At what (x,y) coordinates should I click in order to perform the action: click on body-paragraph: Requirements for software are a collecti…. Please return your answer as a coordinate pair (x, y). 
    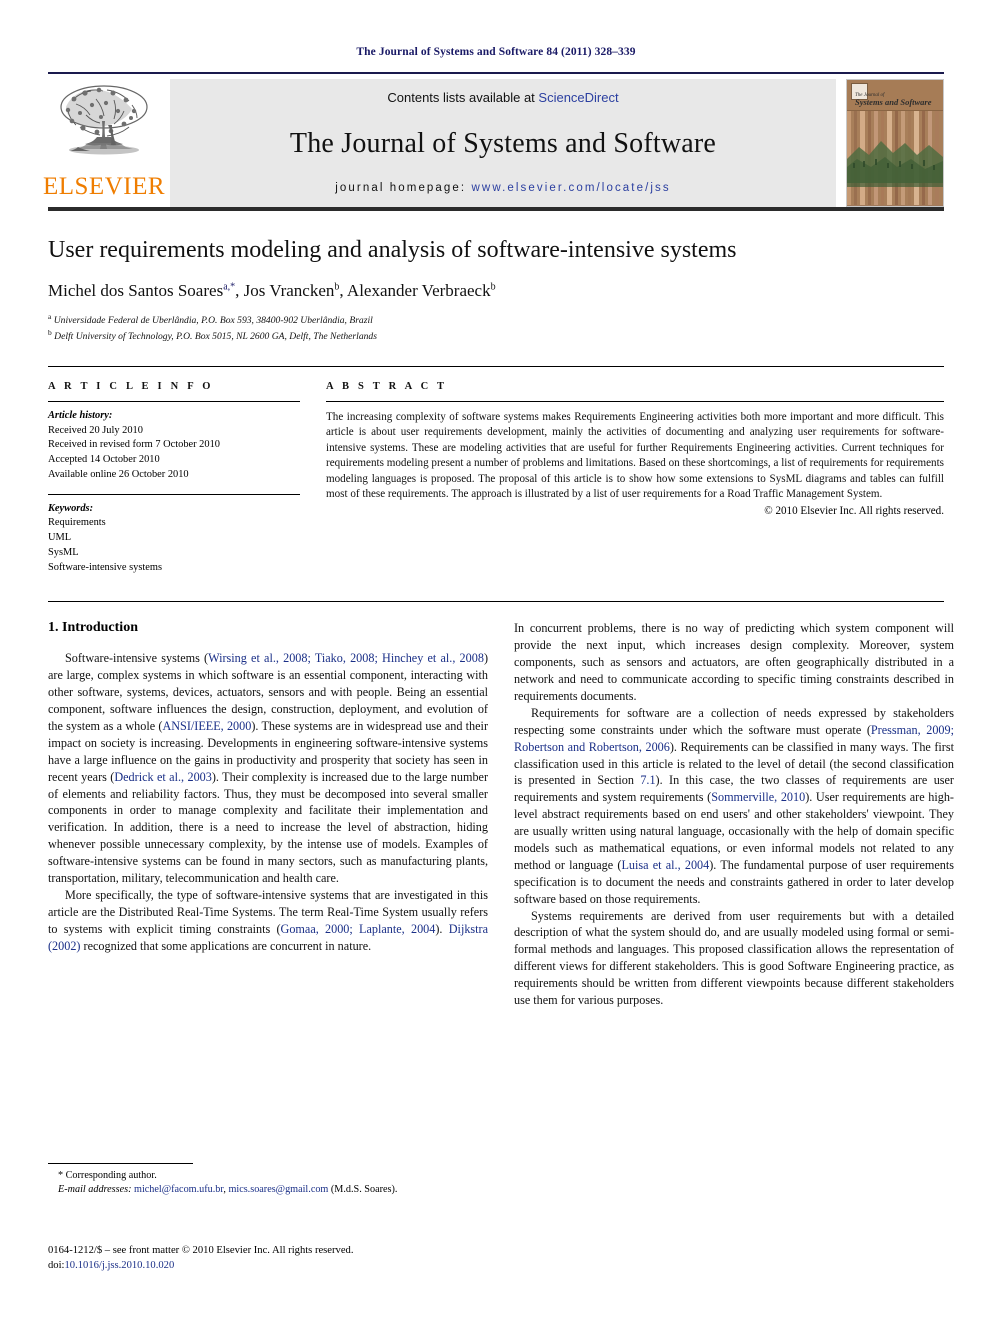
    Looking at the image, I should click on (734, 806).